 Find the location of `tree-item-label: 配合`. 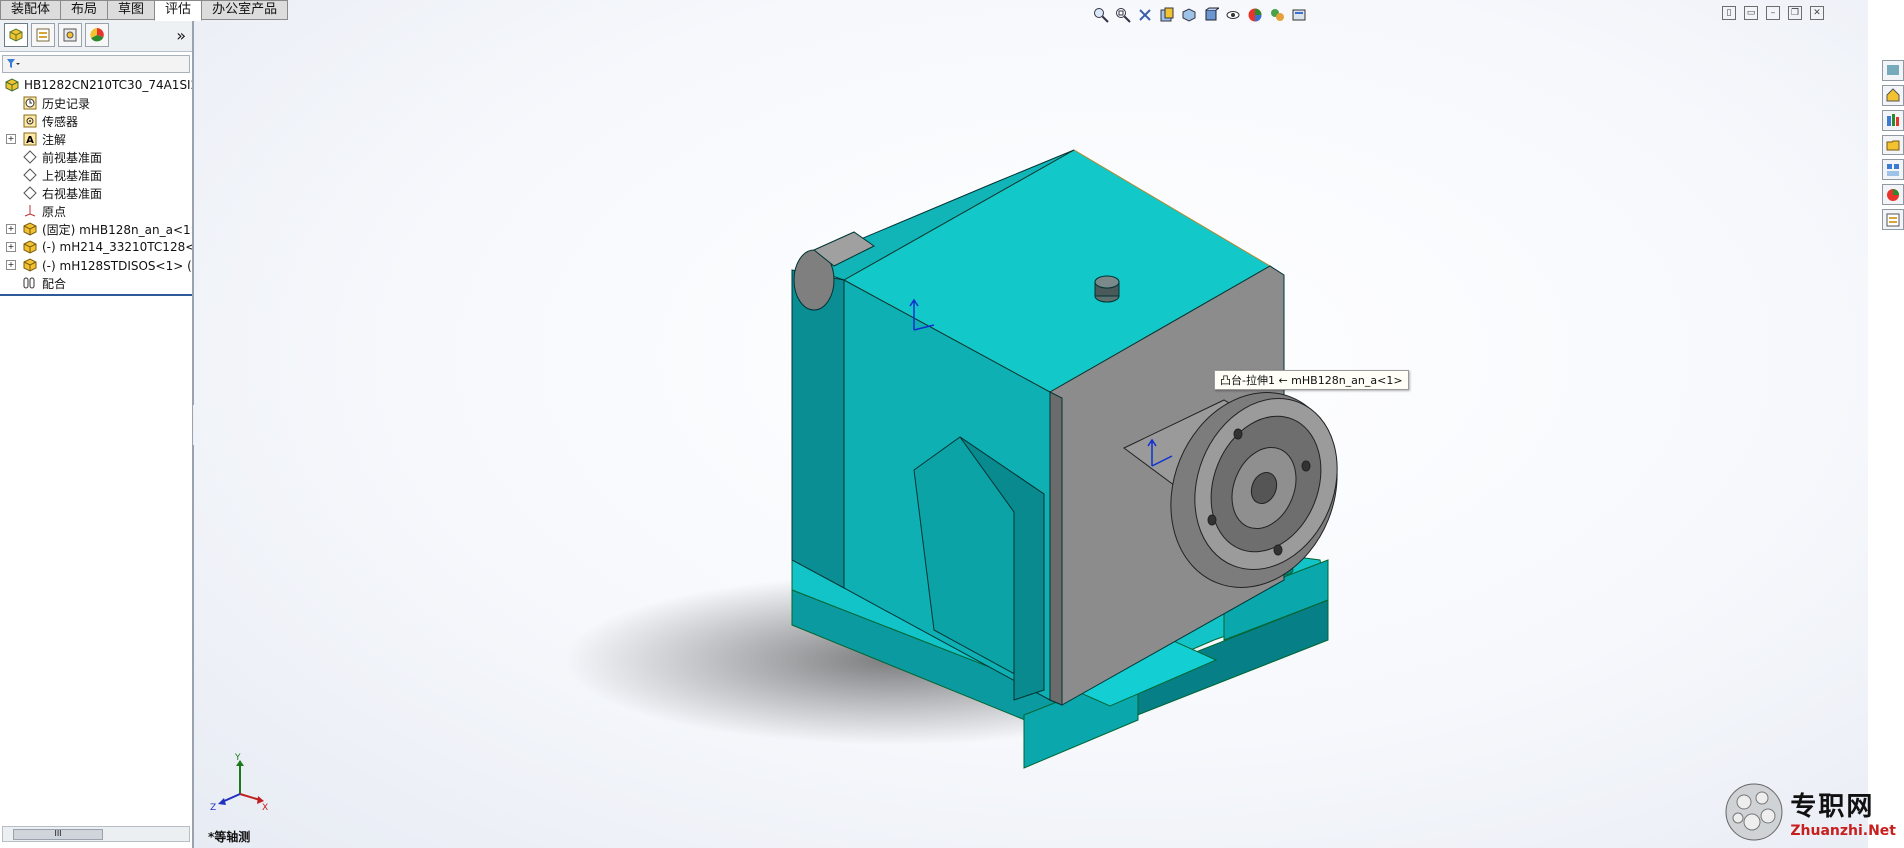

tree-item-label: 配合 is located at coordinates (54, 283).